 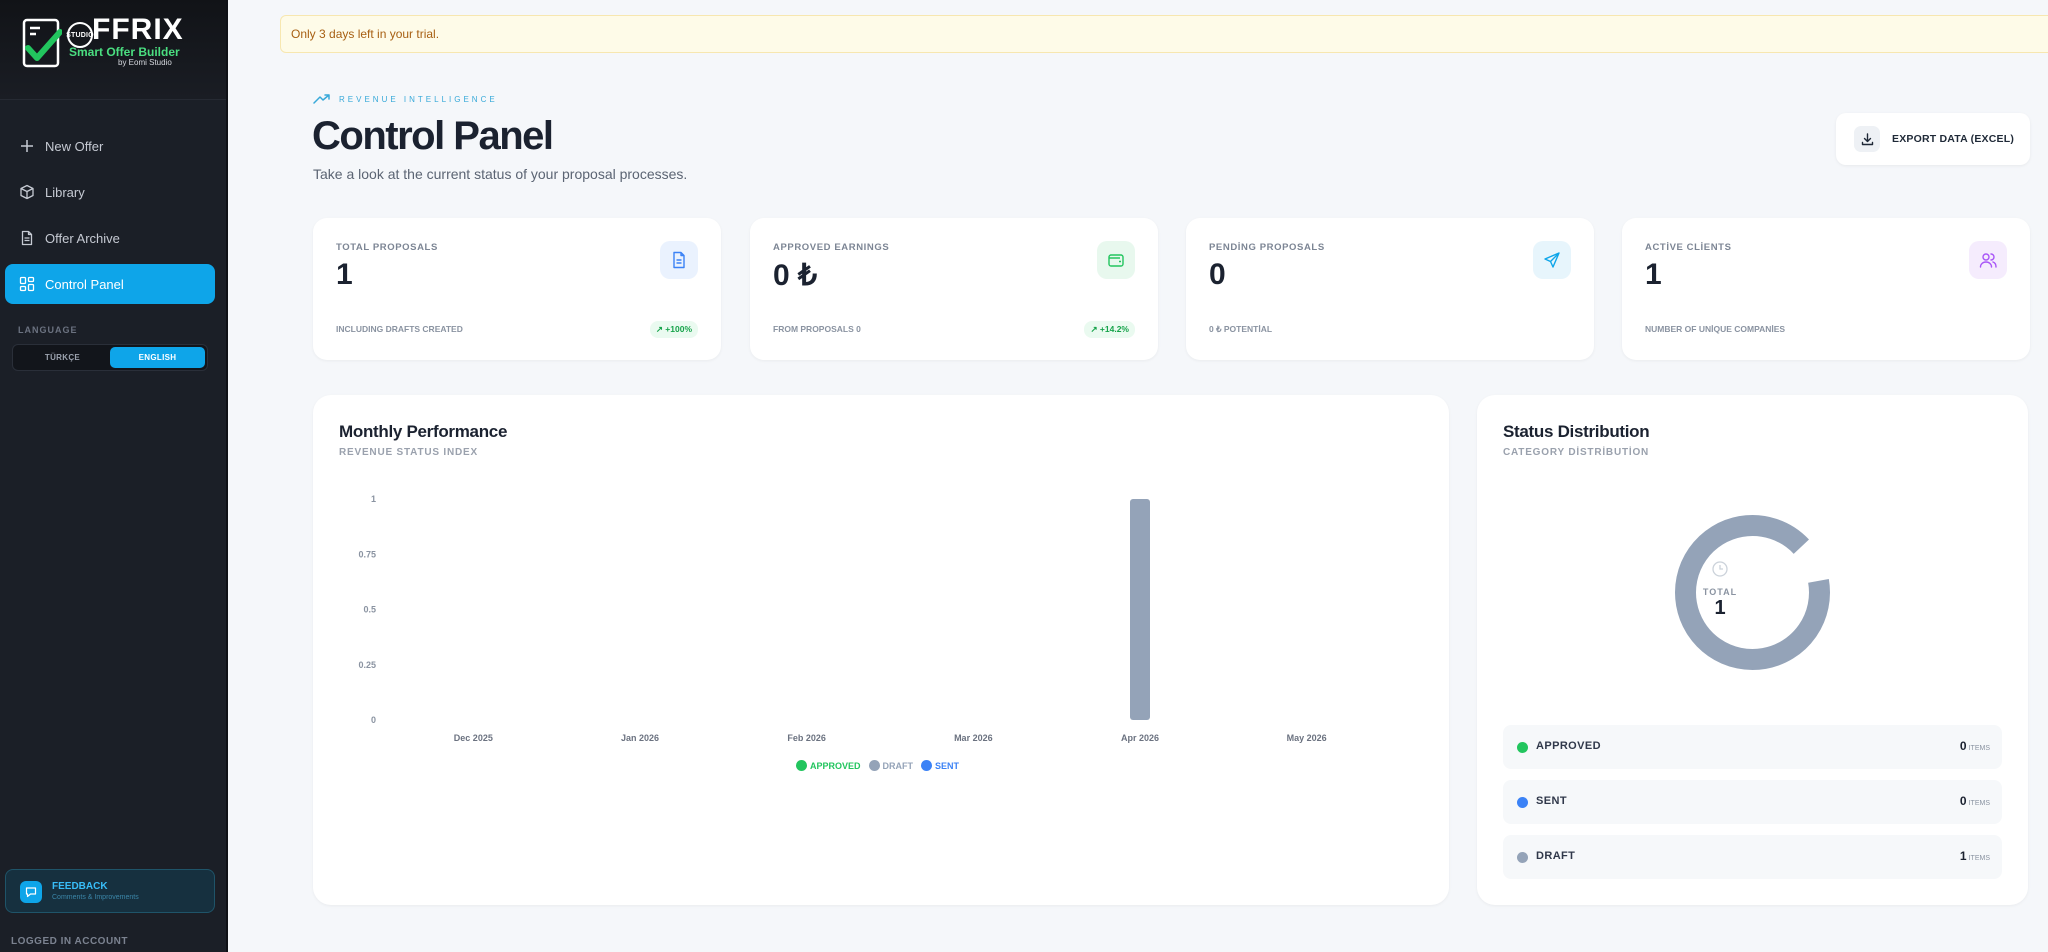 I want to click on x-tick-label: Jan 2026, so click(x=640, y=738).